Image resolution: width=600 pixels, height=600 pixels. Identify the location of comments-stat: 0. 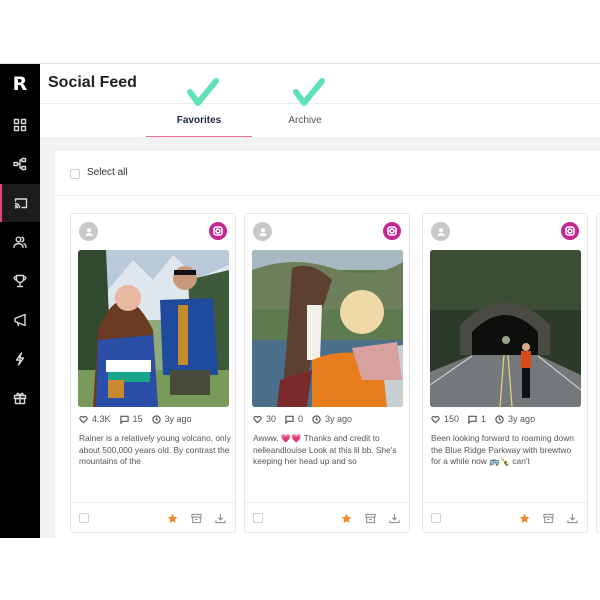
(294, 419).